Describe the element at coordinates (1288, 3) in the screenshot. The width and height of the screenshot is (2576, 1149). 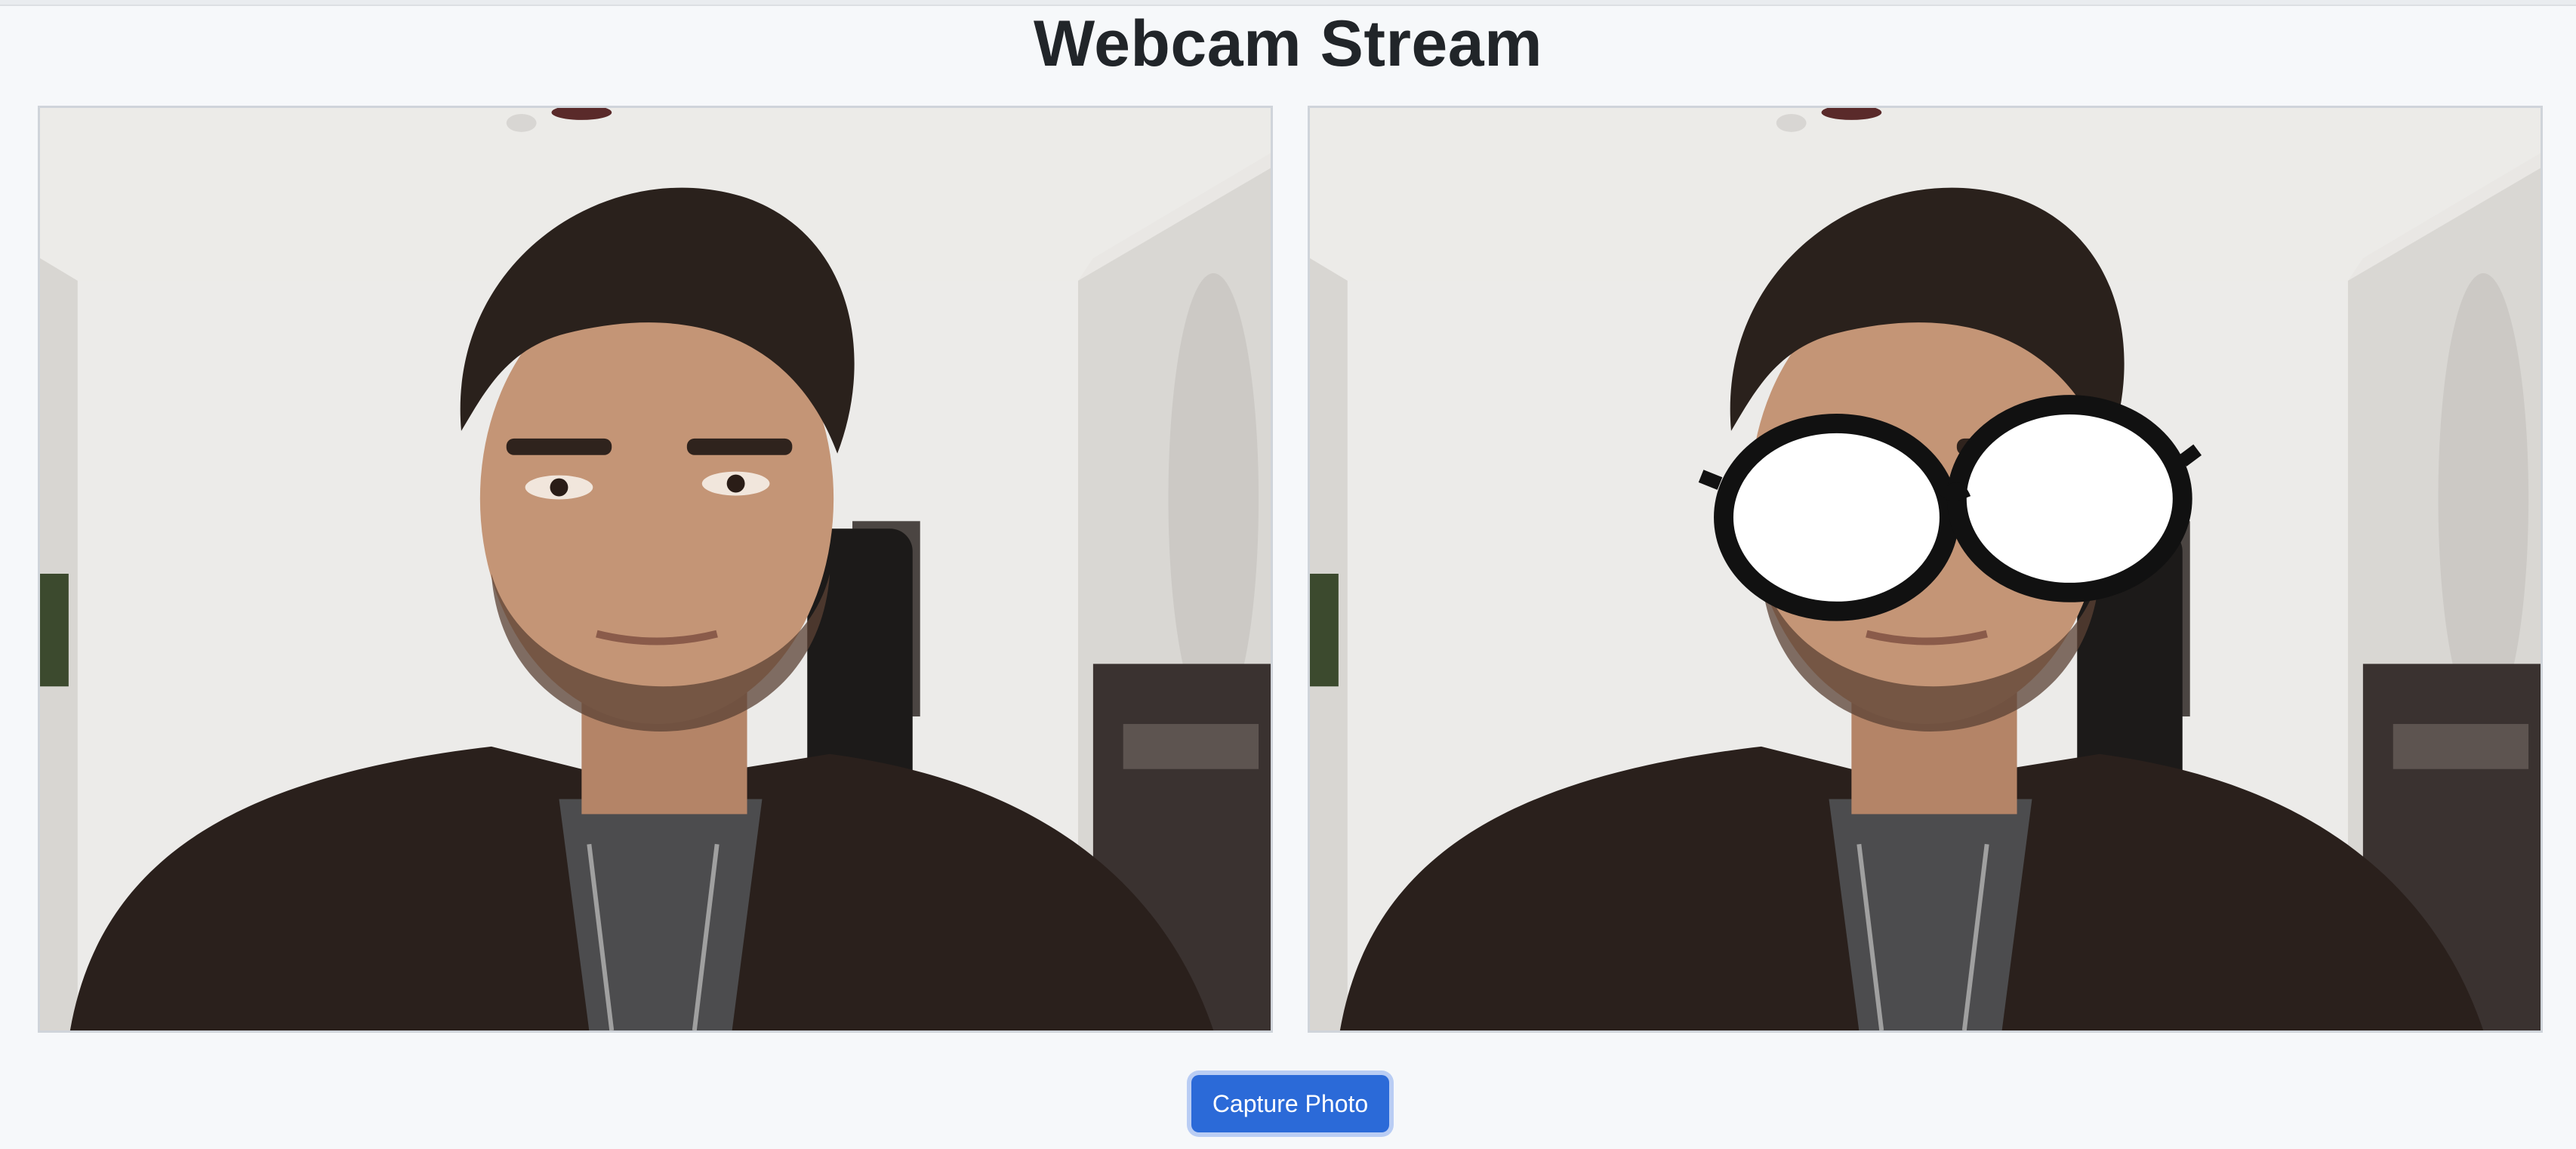
I see `top-divider` at that location.